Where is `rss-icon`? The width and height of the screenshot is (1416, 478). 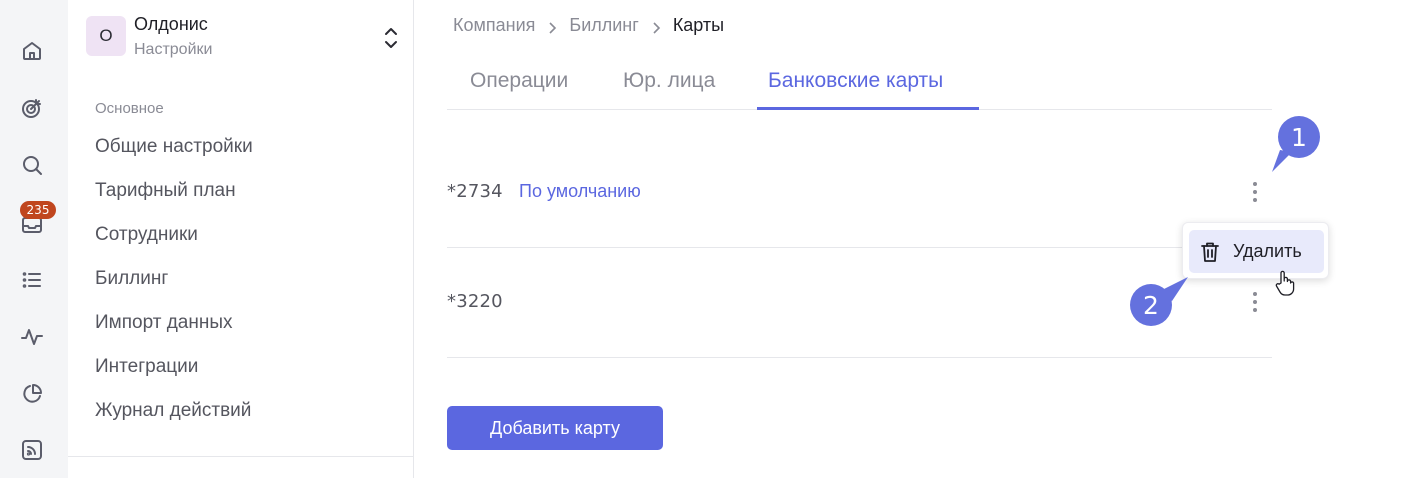 rss-icon is located at coordinates (32, 450).